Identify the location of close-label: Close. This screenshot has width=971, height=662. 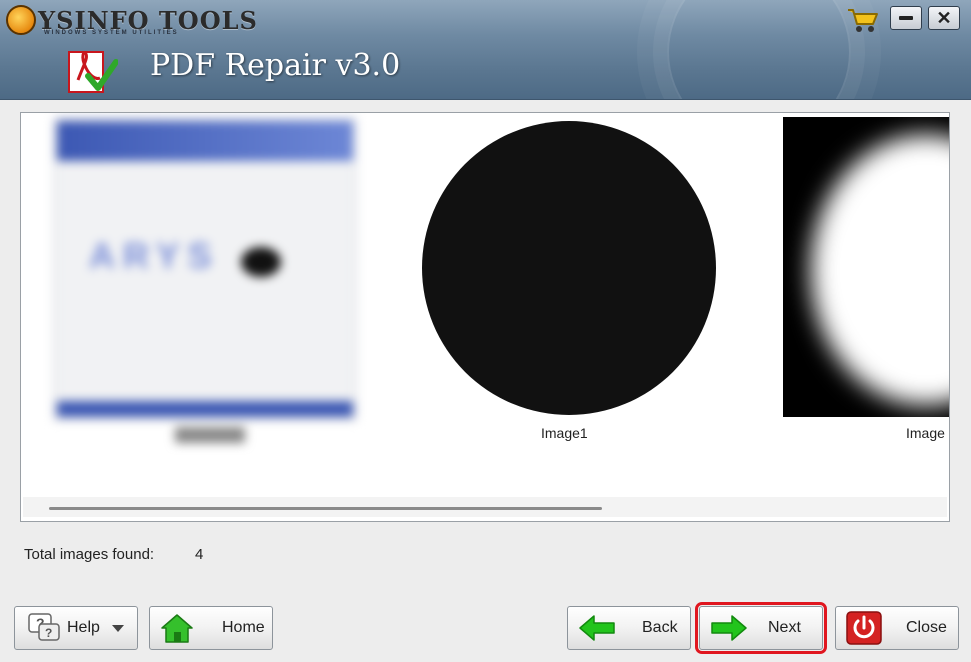
(926, 627).